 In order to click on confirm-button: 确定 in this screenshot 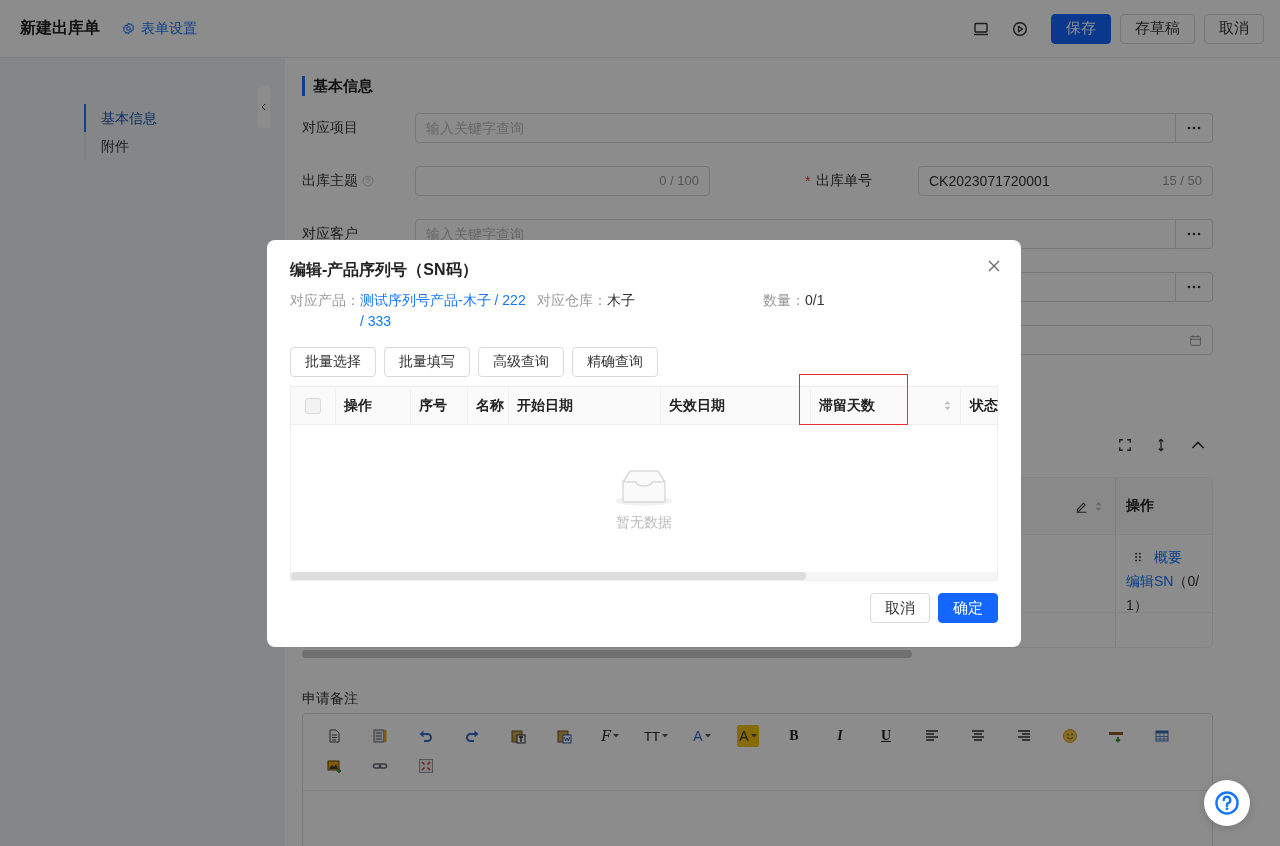, I will do `click(968, 608)`.